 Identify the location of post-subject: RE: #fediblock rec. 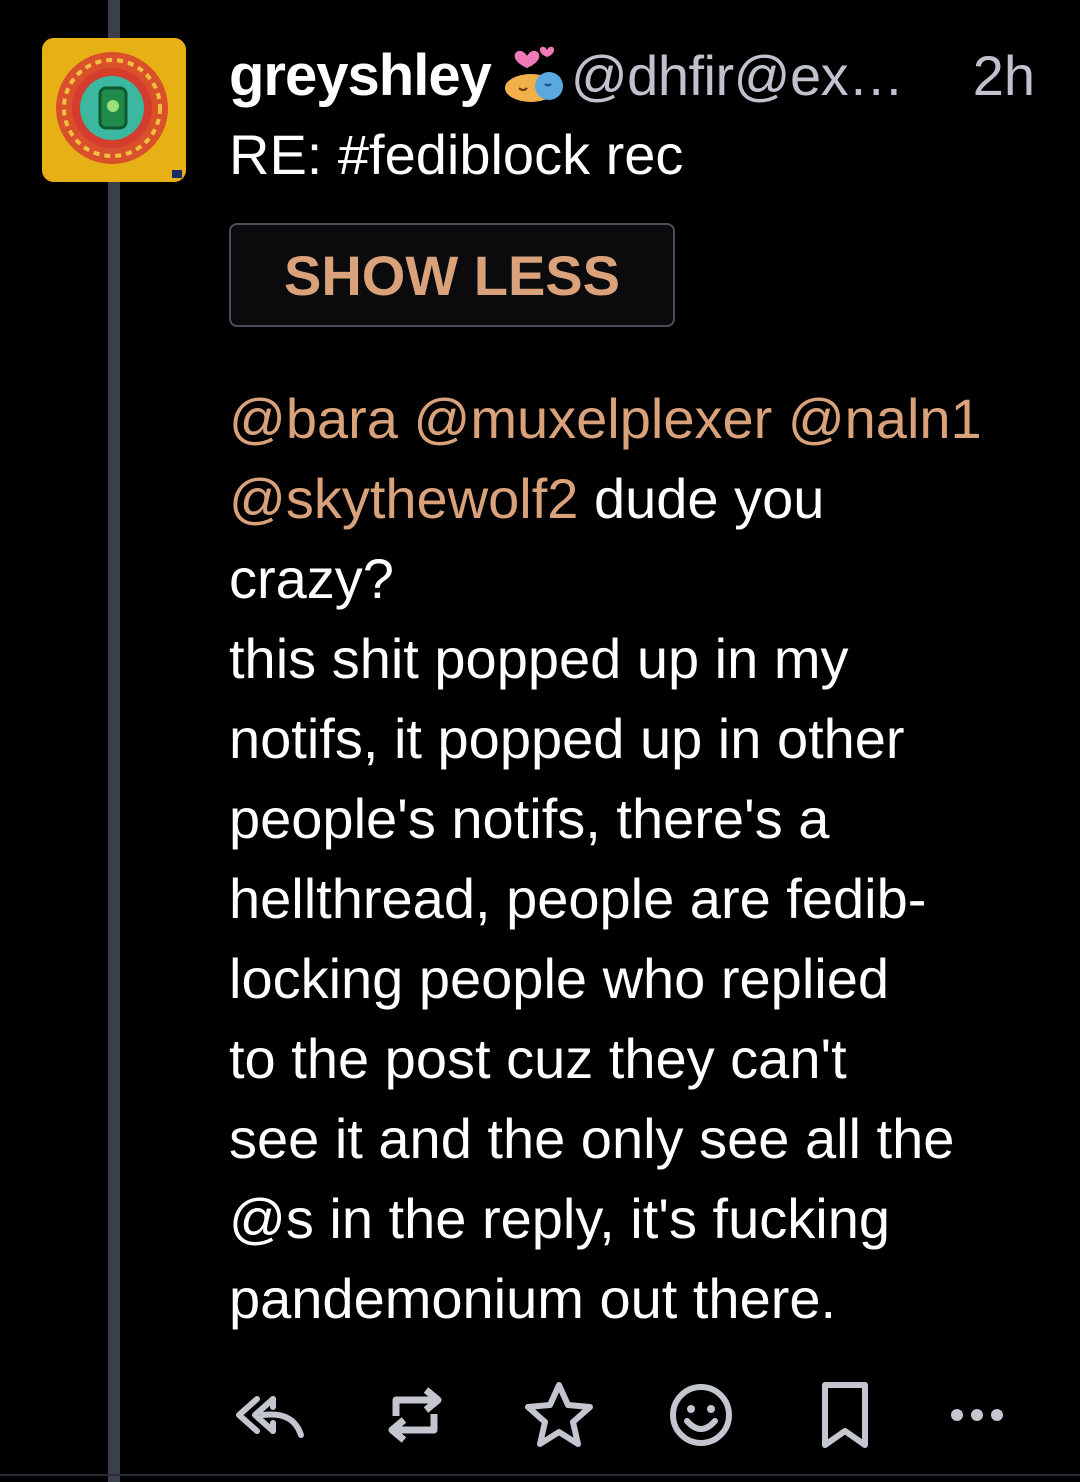
(456, 154).